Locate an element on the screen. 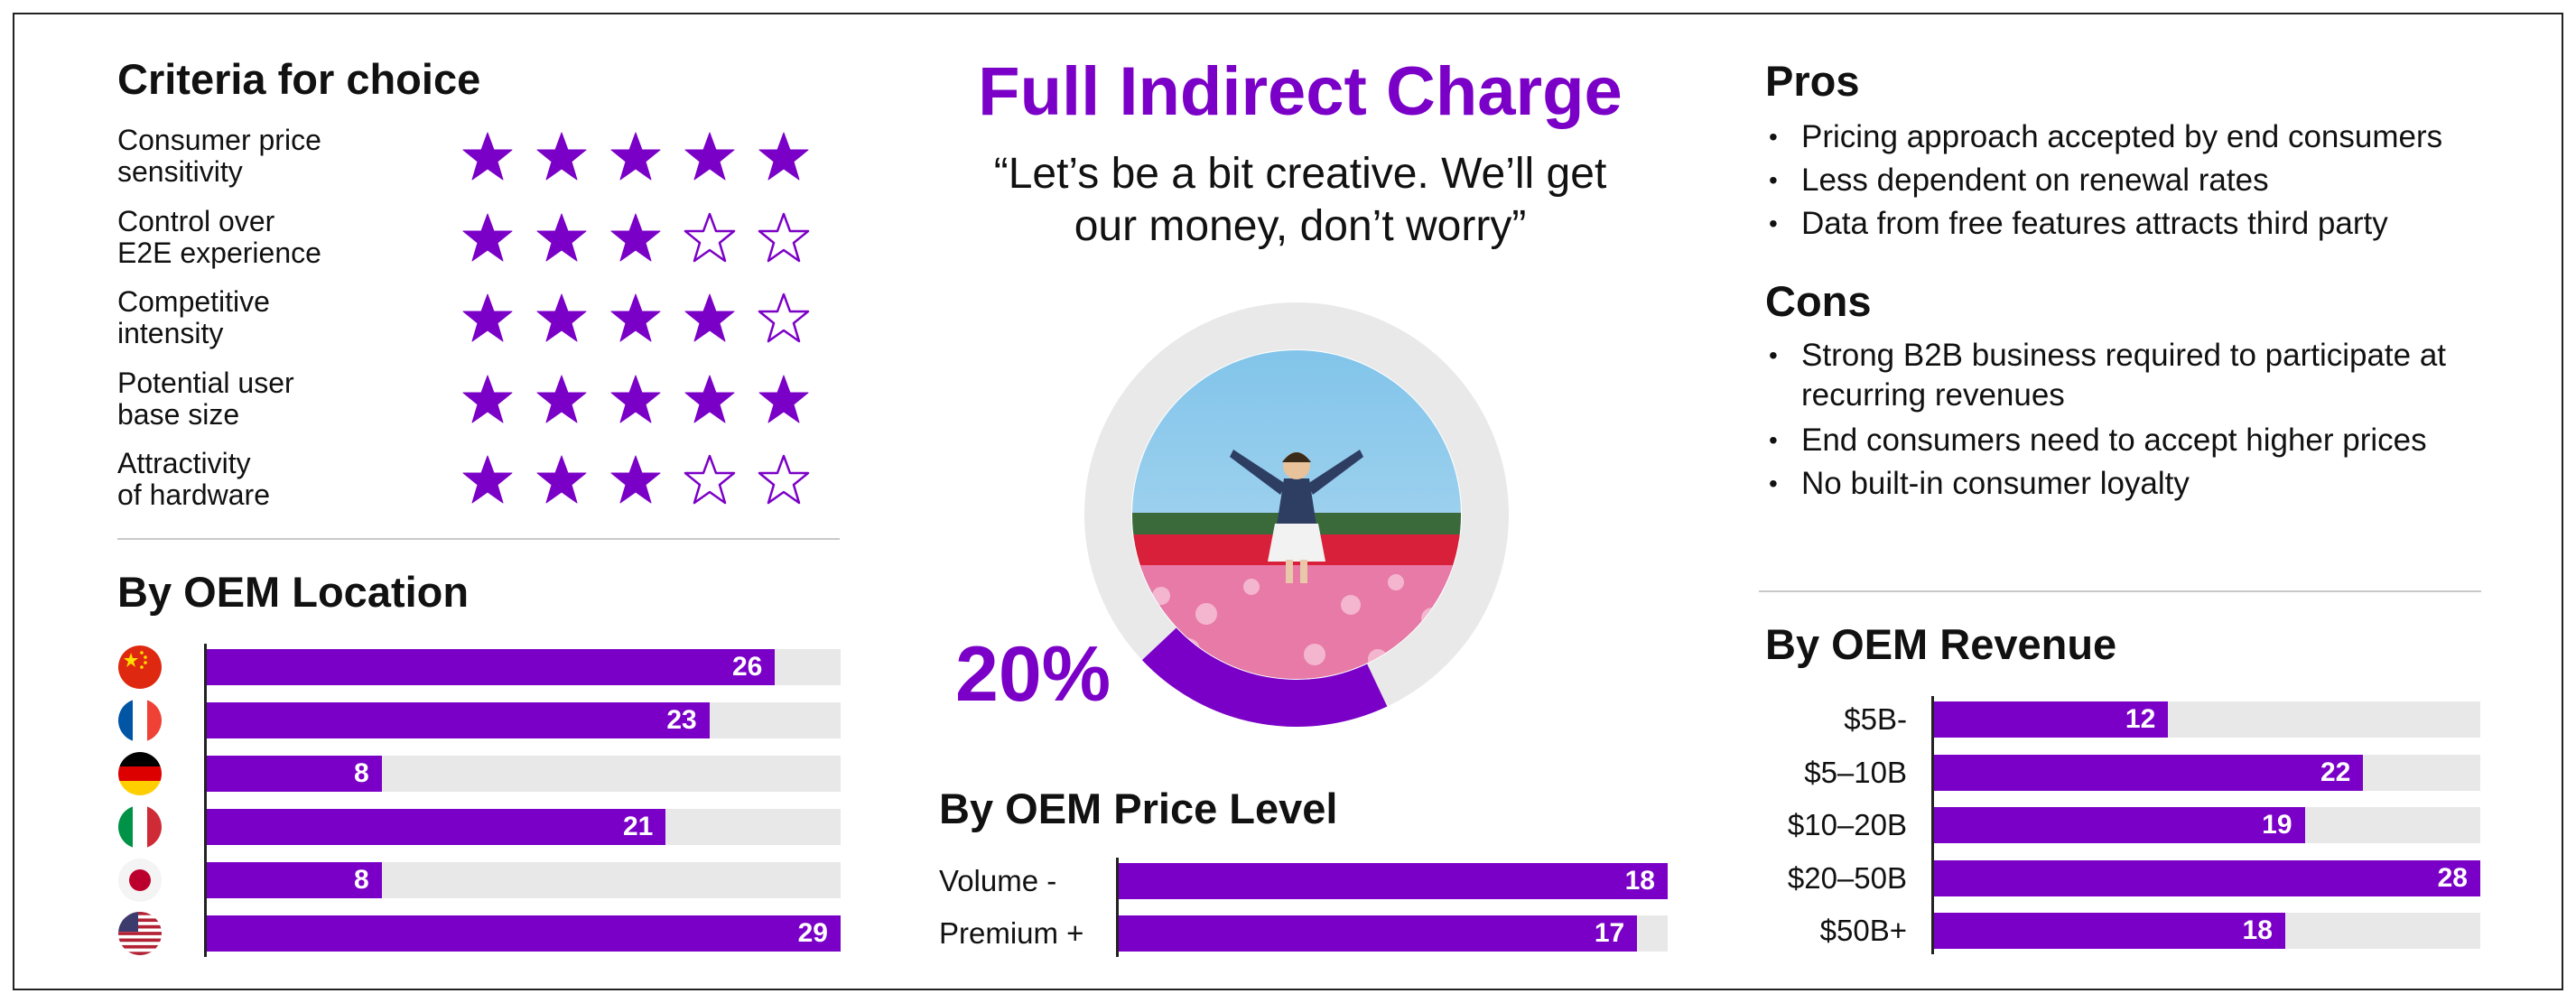  criteria-label: Competitive intensity is located at coordinates (193, 317).